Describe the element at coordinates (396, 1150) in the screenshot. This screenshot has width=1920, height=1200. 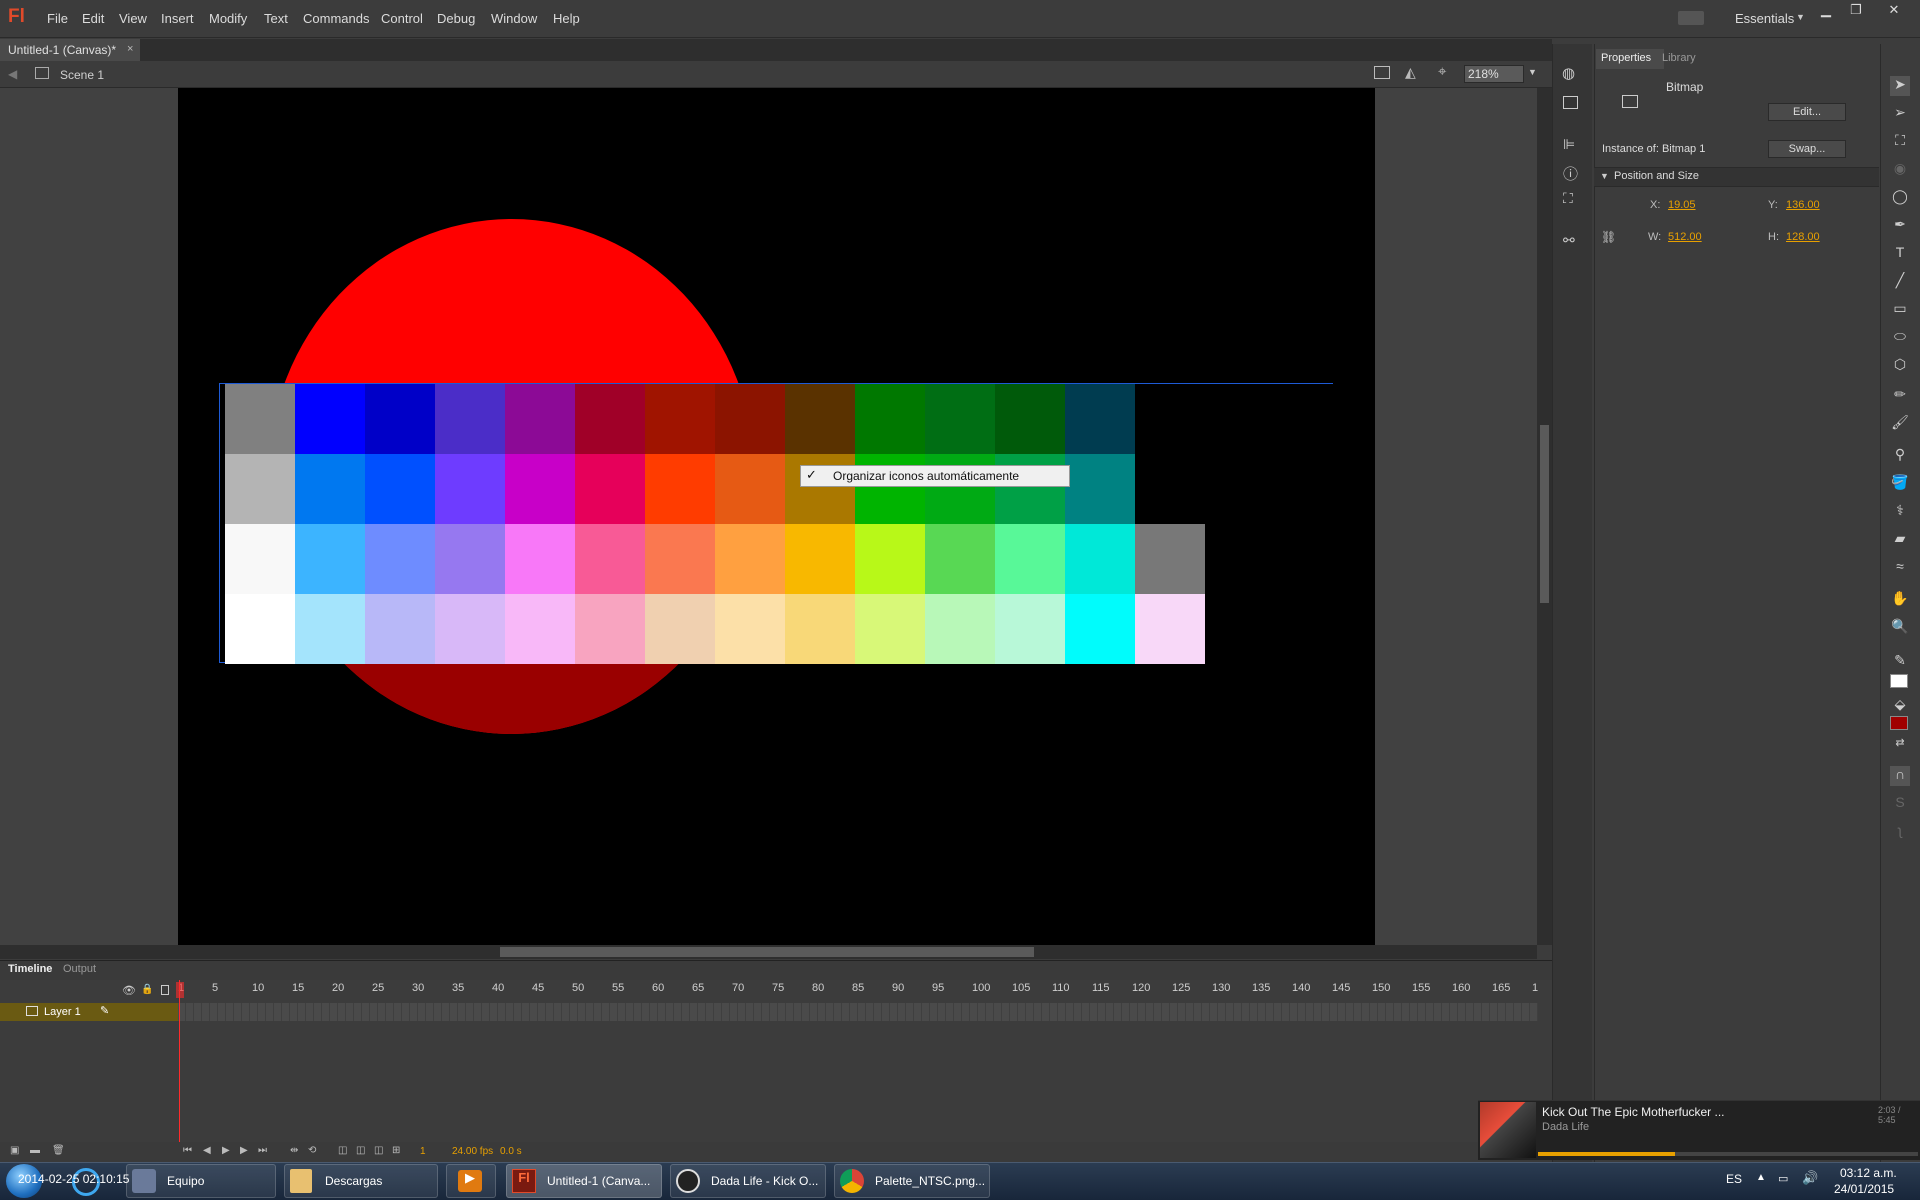
I see `modify-markers-icon: ⊞` at that location.